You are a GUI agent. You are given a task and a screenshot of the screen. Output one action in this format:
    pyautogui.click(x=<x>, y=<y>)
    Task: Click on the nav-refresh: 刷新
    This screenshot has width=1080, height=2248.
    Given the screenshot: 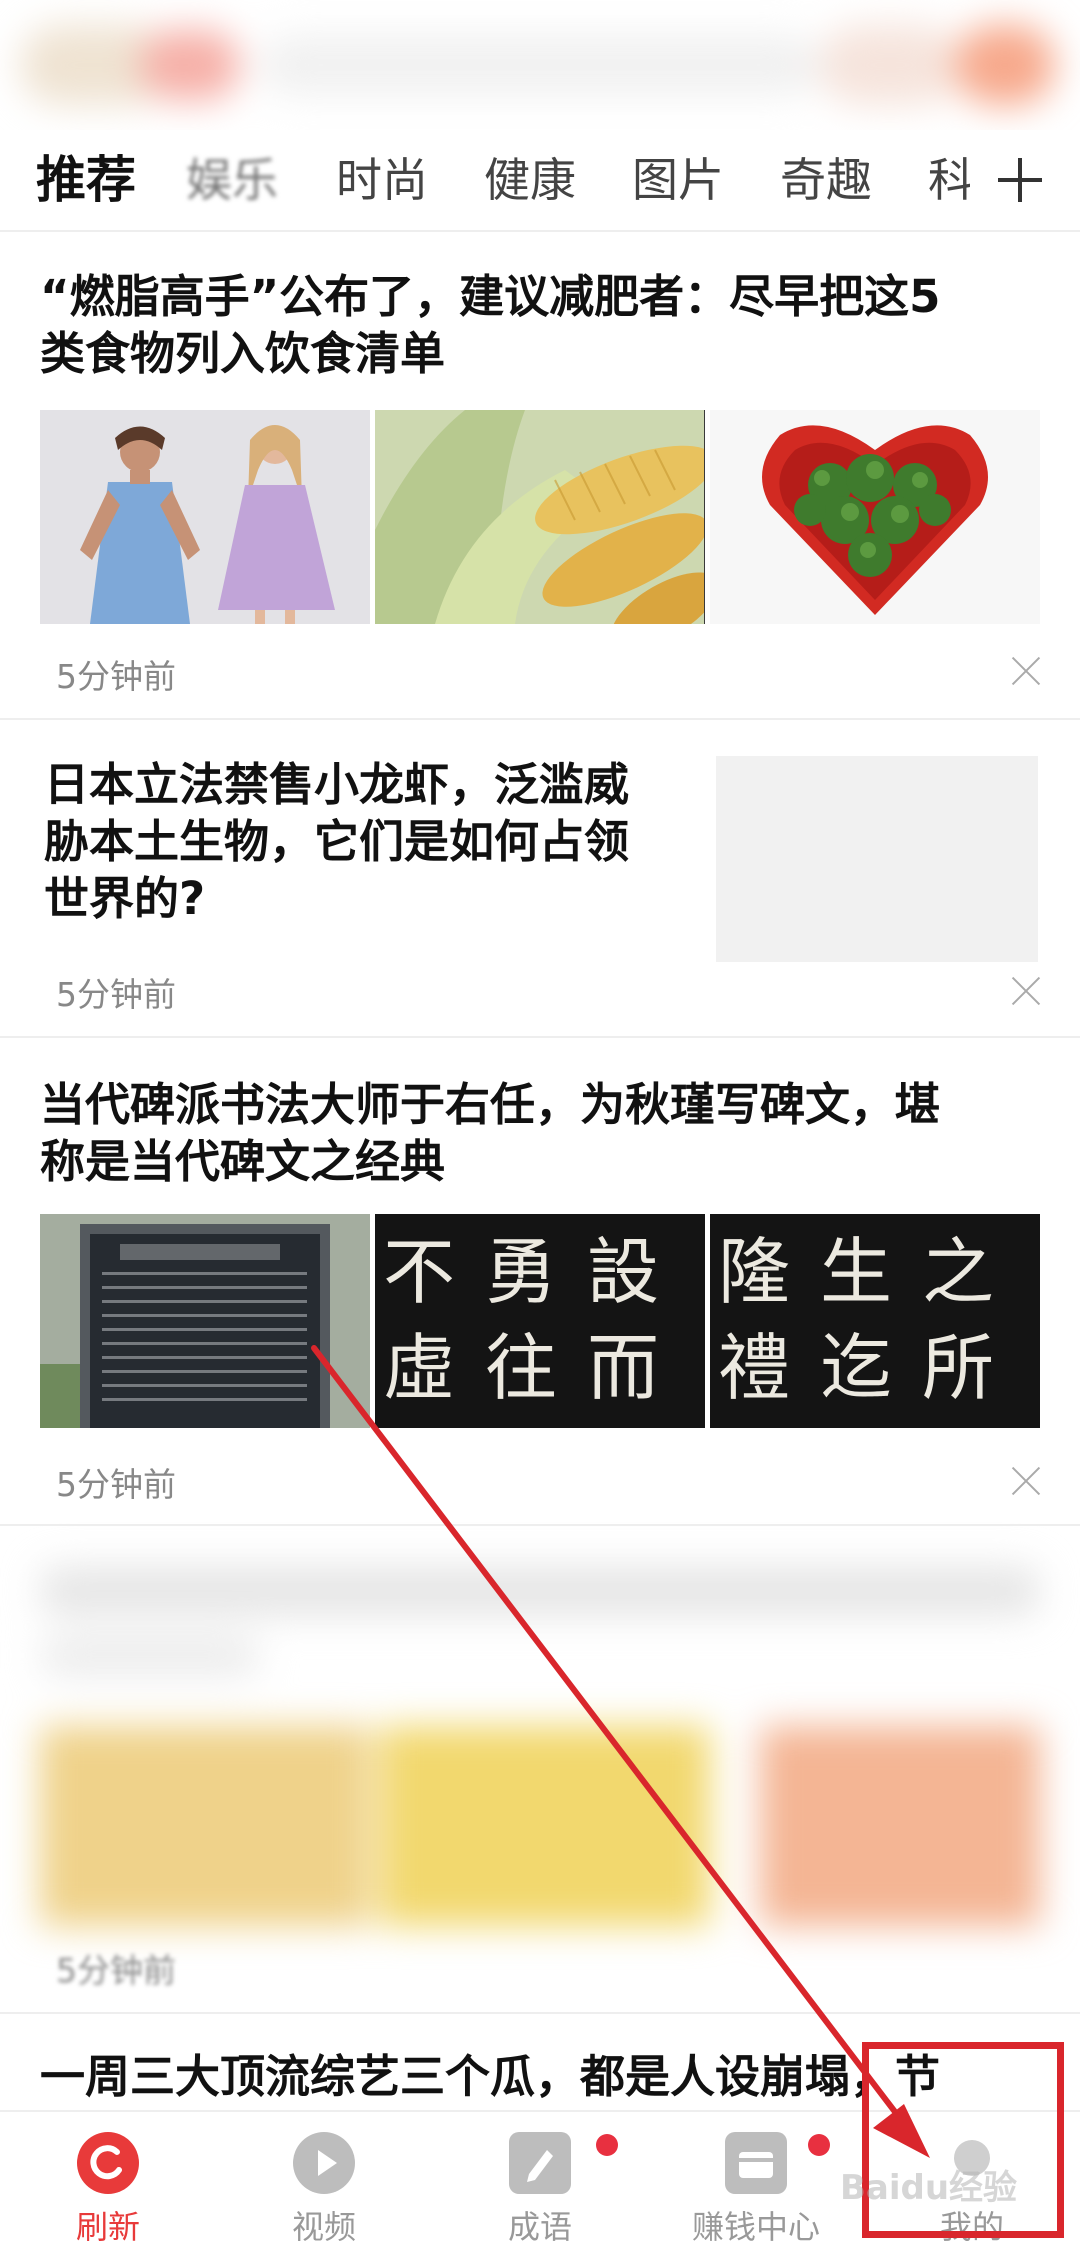 What is the action you would take?
    pyautogui.click(x=108, y=2180)
    